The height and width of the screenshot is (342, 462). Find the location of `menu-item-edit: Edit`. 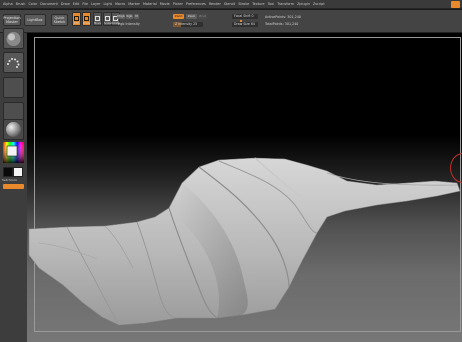

menu-item-edit: Edit is located at coordinates (76, 4).